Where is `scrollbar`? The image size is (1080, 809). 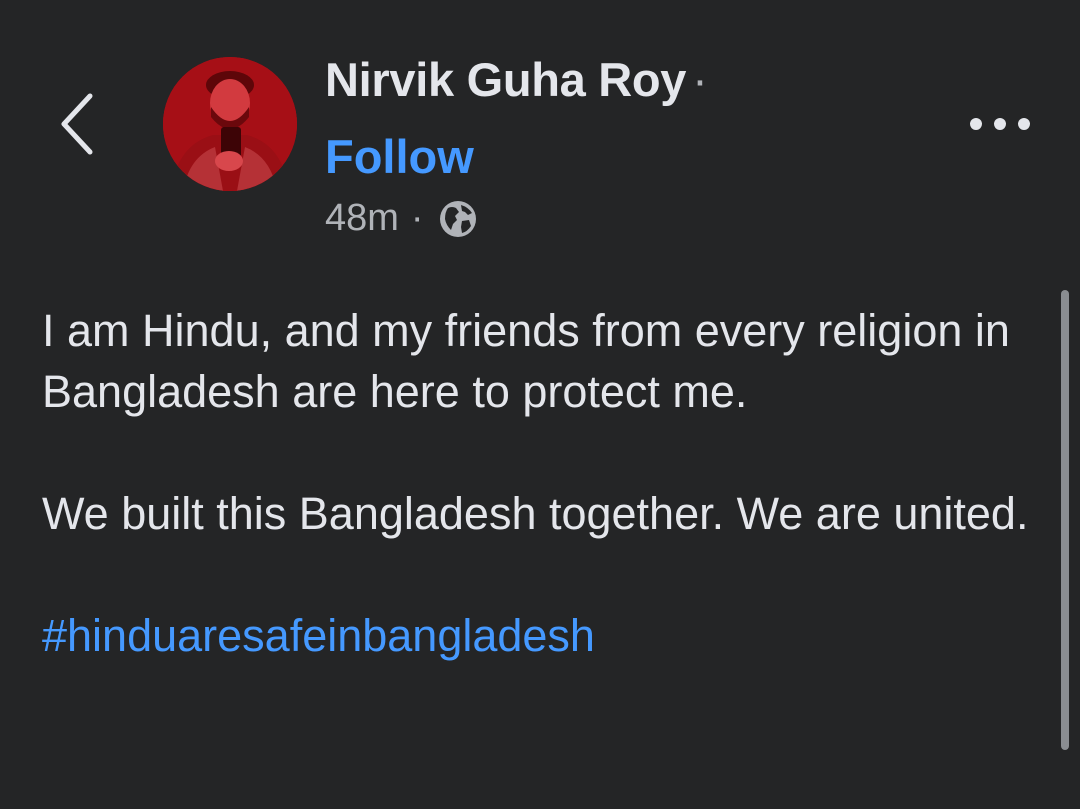
scrollbar is located at coordinates (1065, 520).